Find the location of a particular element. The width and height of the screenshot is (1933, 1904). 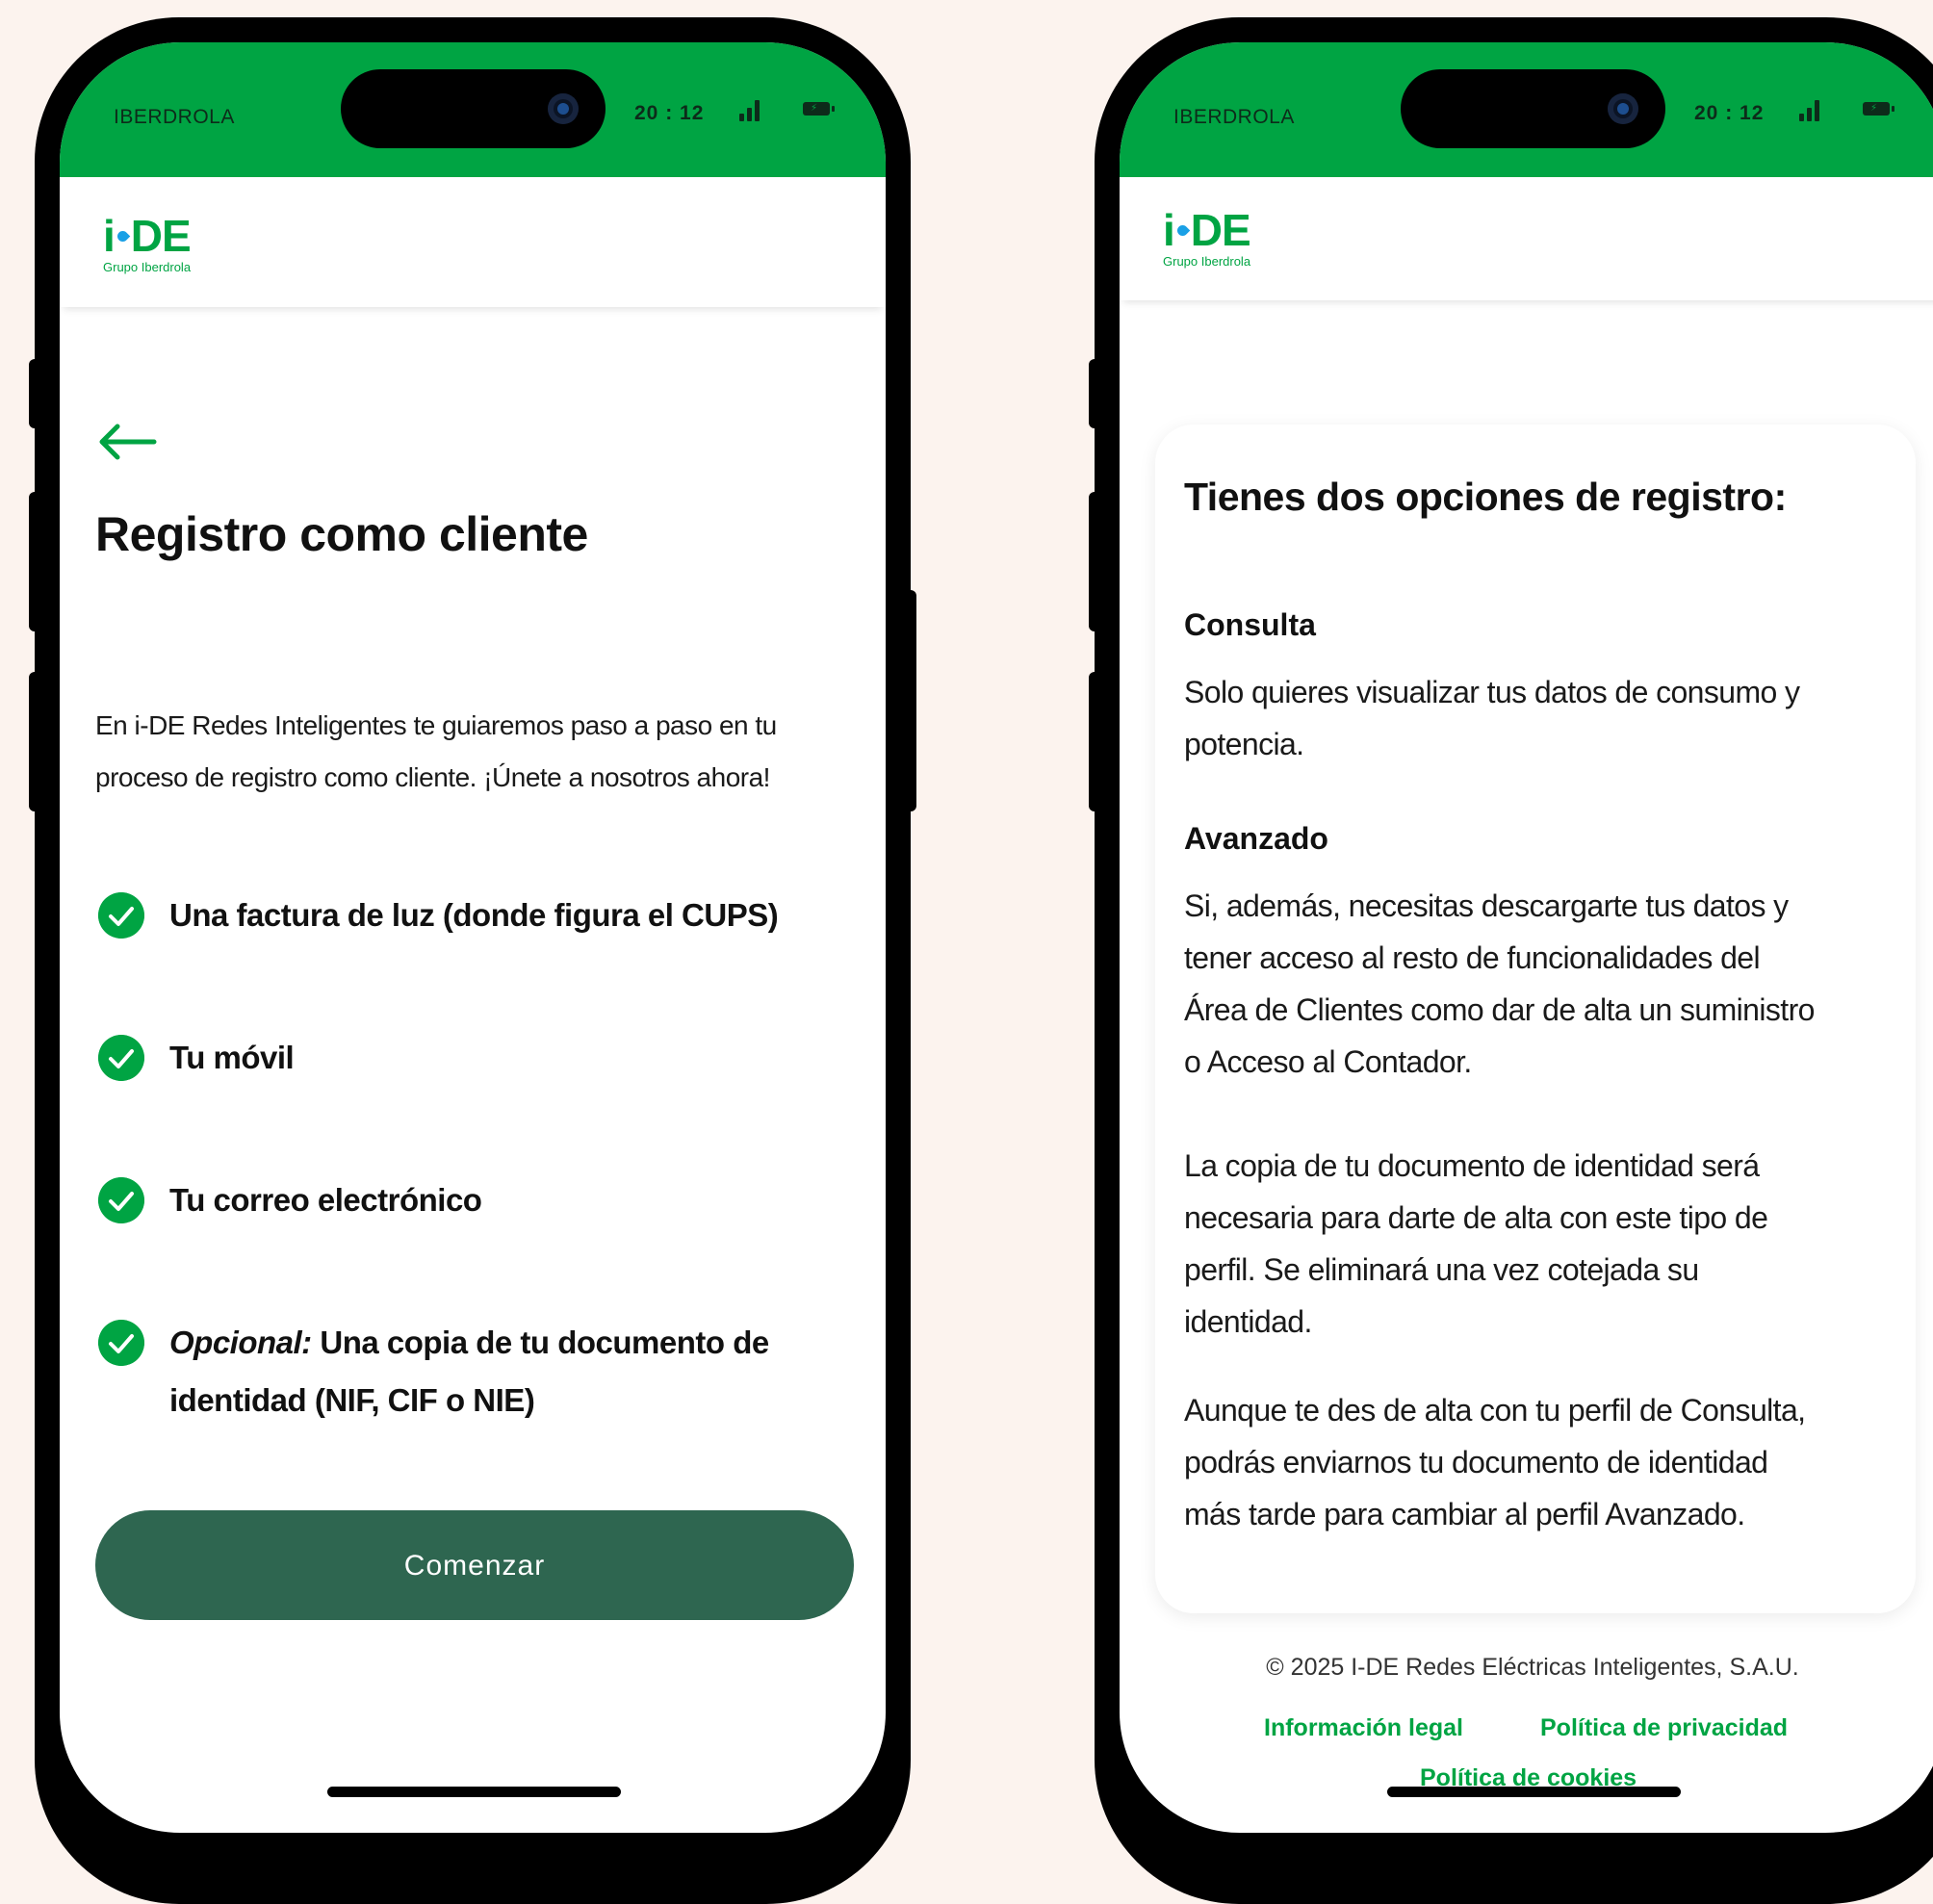

option-heading-avanzado: Avanzado is located at coordinates (1256, 839).